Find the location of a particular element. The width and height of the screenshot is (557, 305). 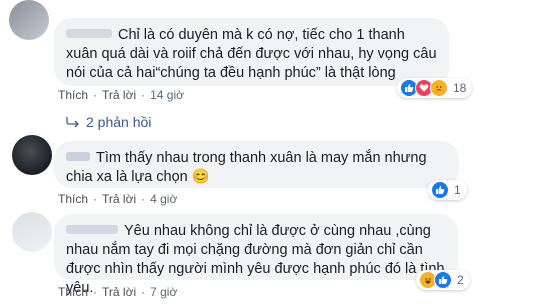

reaction-summary: 2 is located at coordinates (443, 280).